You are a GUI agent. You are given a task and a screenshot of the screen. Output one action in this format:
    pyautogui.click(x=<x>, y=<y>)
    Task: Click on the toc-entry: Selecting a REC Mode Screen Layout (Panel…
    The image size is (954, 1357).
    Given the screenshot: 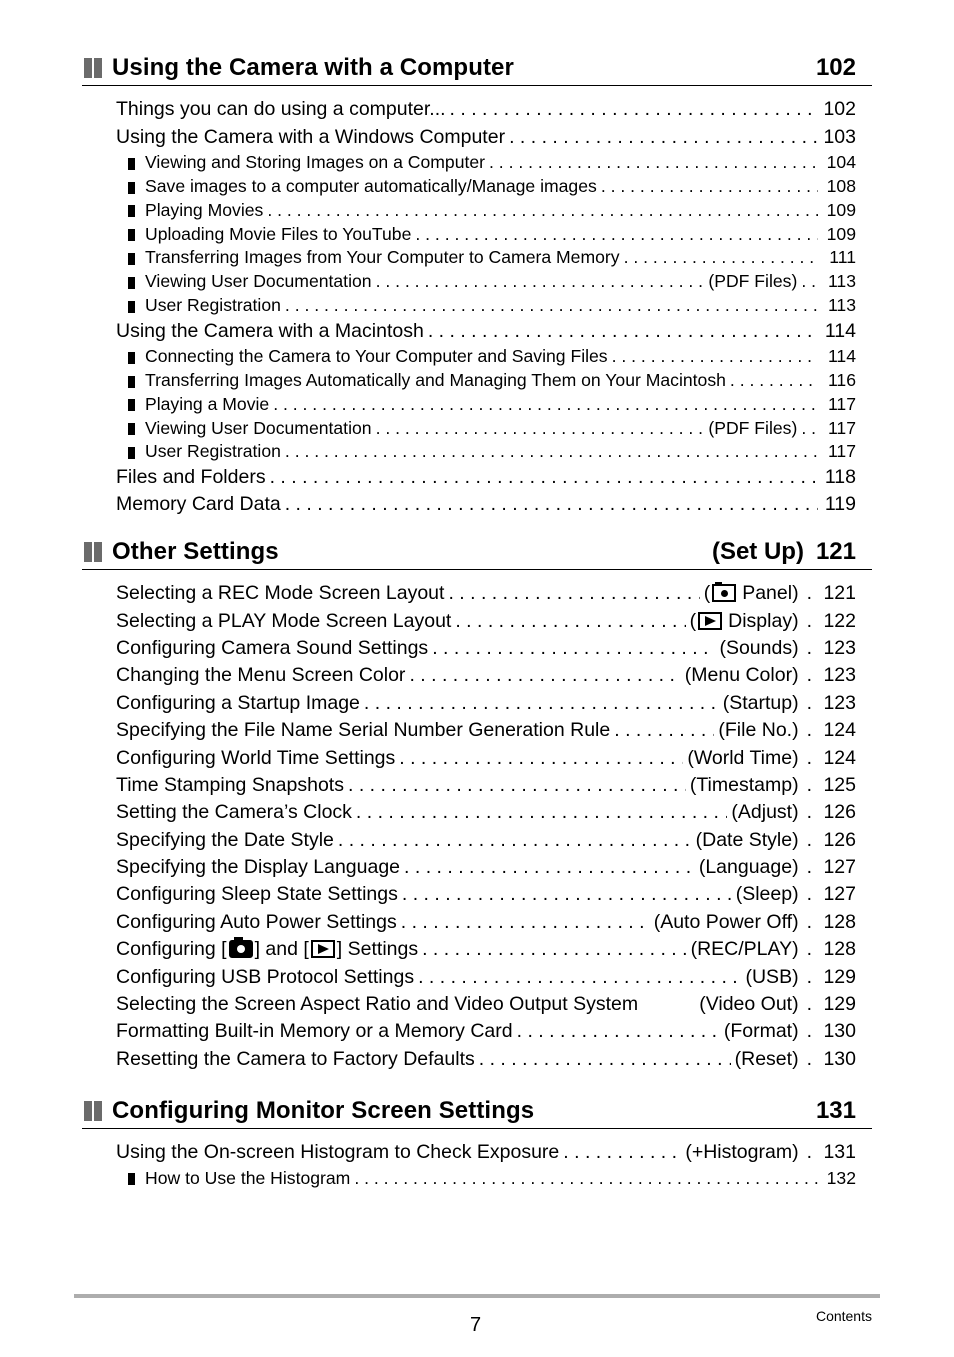 What is the action you would take?
    pyautogui.click(x=477, y=593)
    